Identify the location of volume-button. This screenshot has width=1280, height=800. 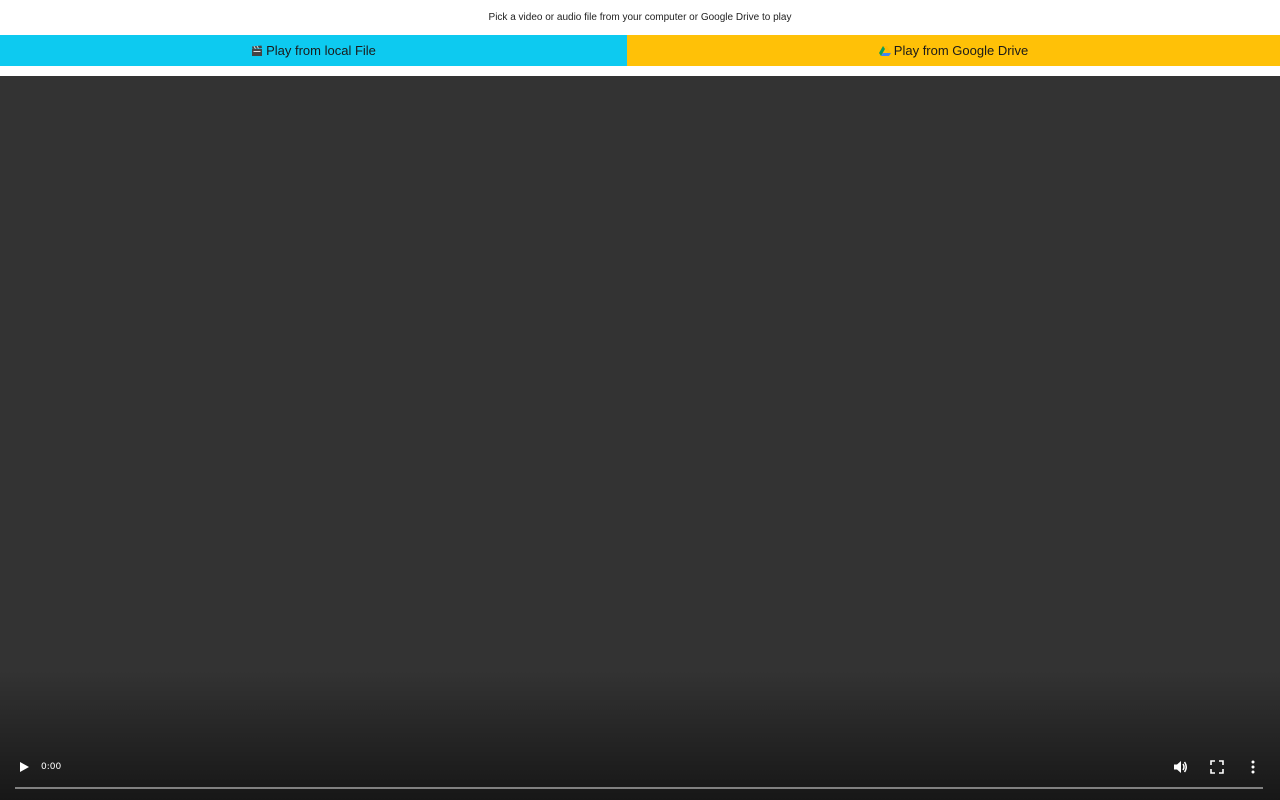
(1181, 769).